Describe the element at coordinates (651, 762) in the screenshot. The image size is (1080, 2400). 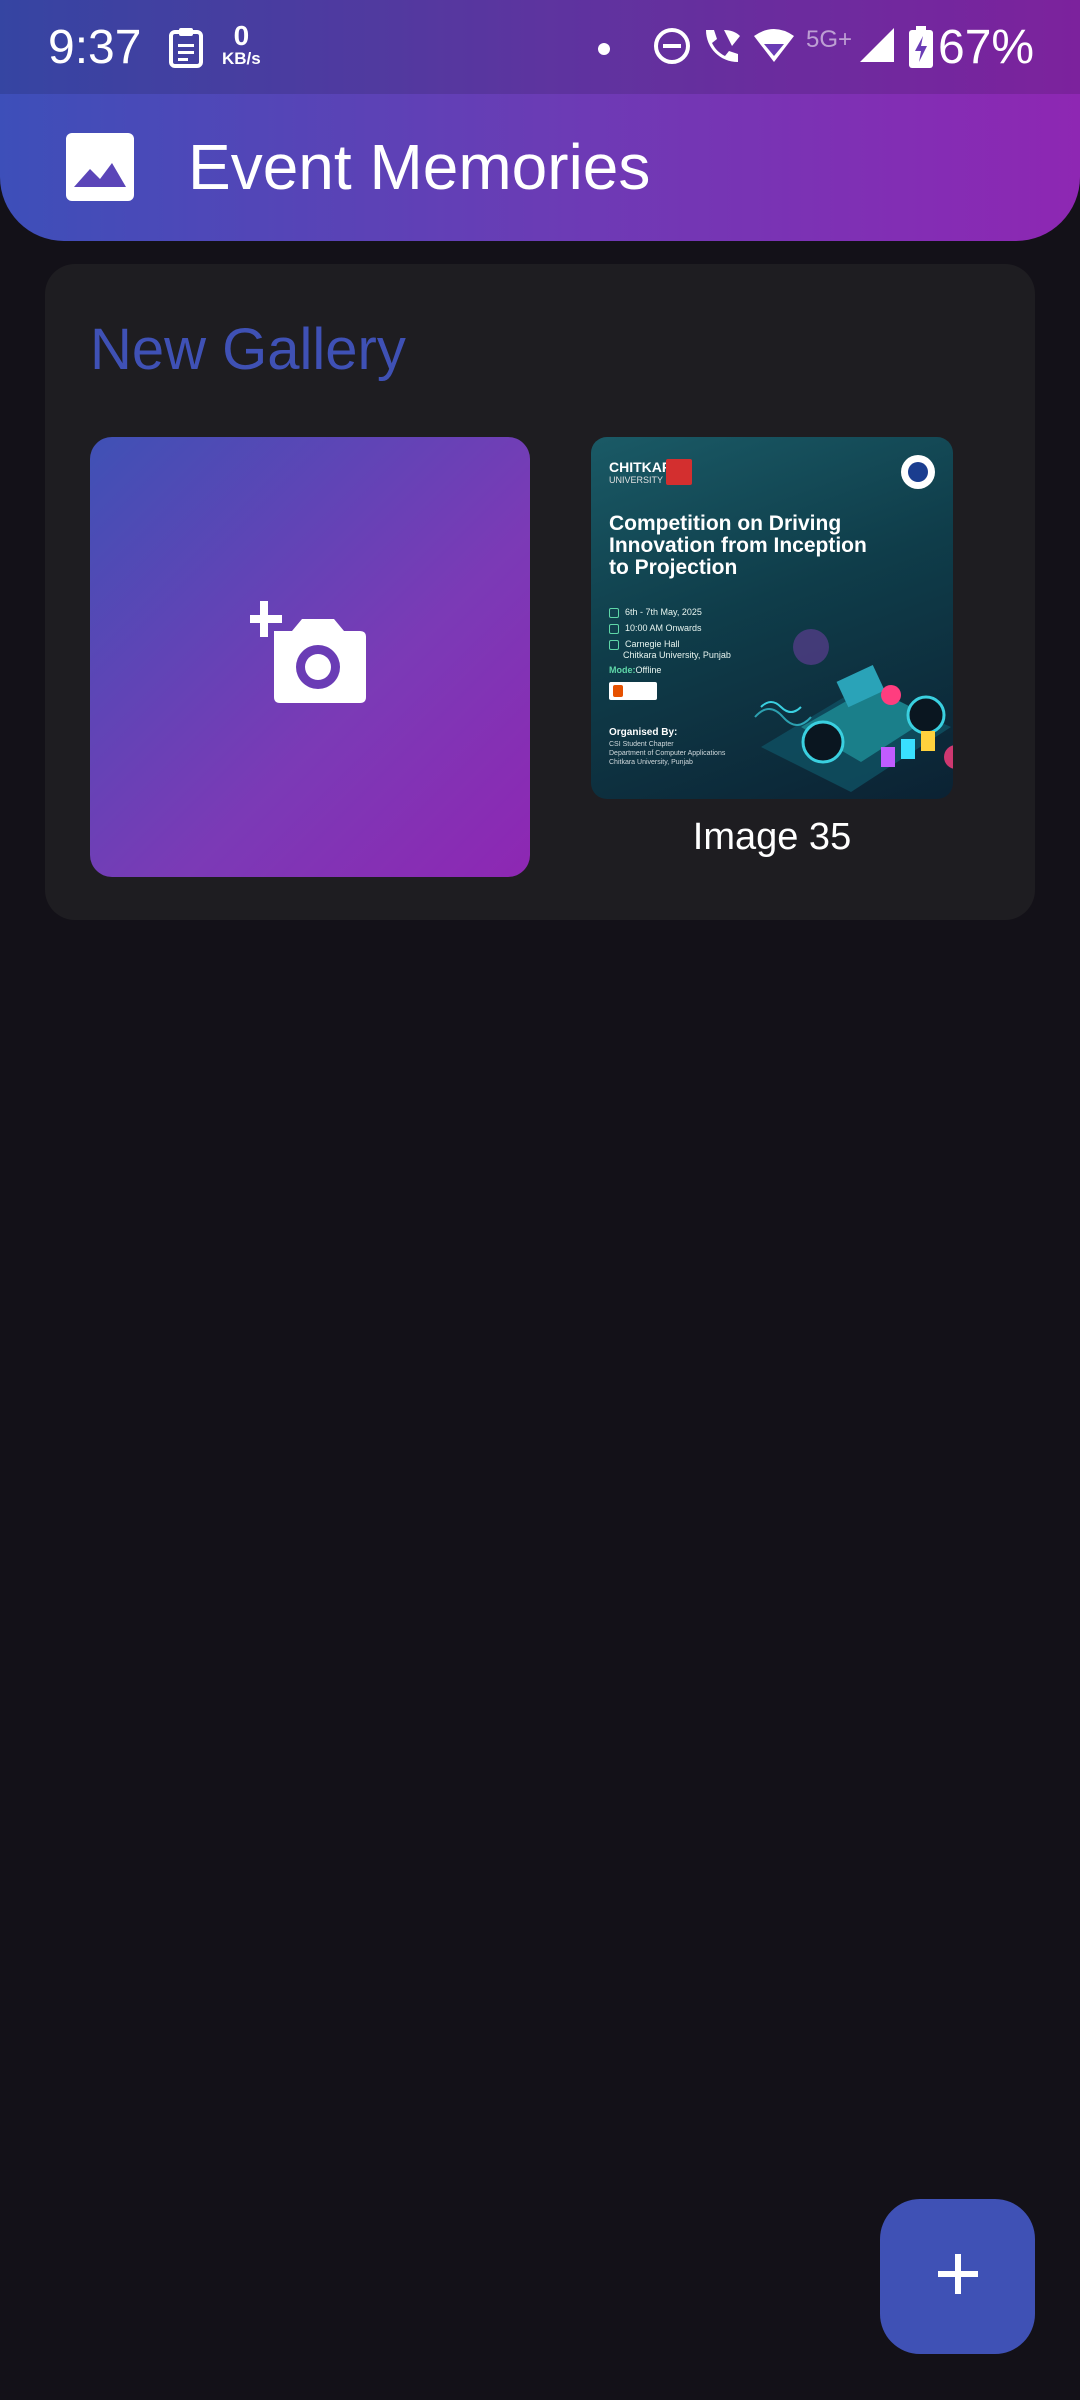
I see `poster-org-line-3: Chitkara University, Punjab` at that location.